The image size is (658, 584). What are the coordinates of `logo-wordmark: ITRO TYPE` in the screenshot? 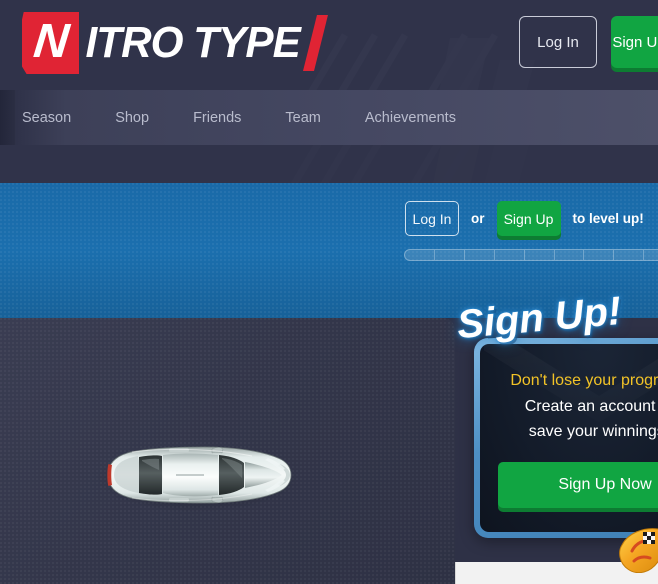 It's located at (192, 42).